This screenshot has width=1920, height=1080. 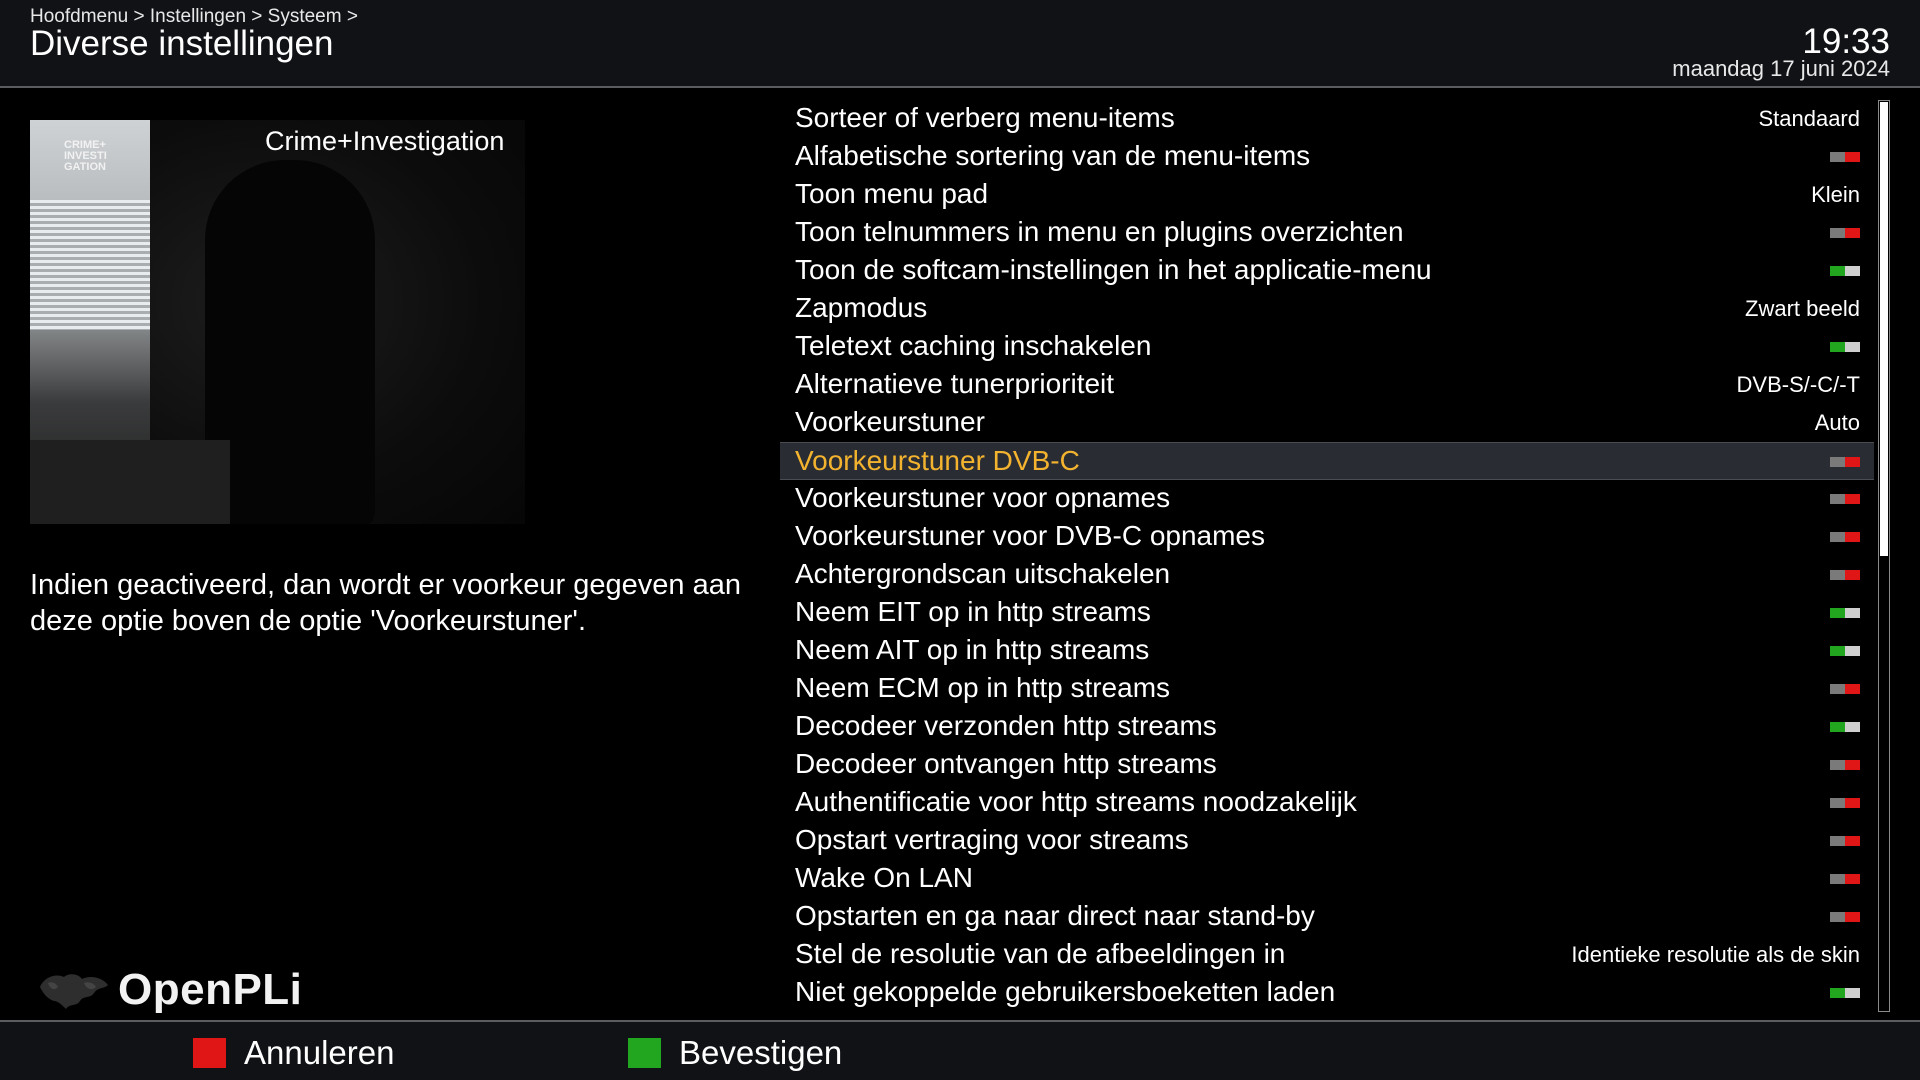 What do you see at coordinates (1802, 308) in the screenshot?
I see `setting-value: Zwart beeld` at bounding box center [1802, 308].